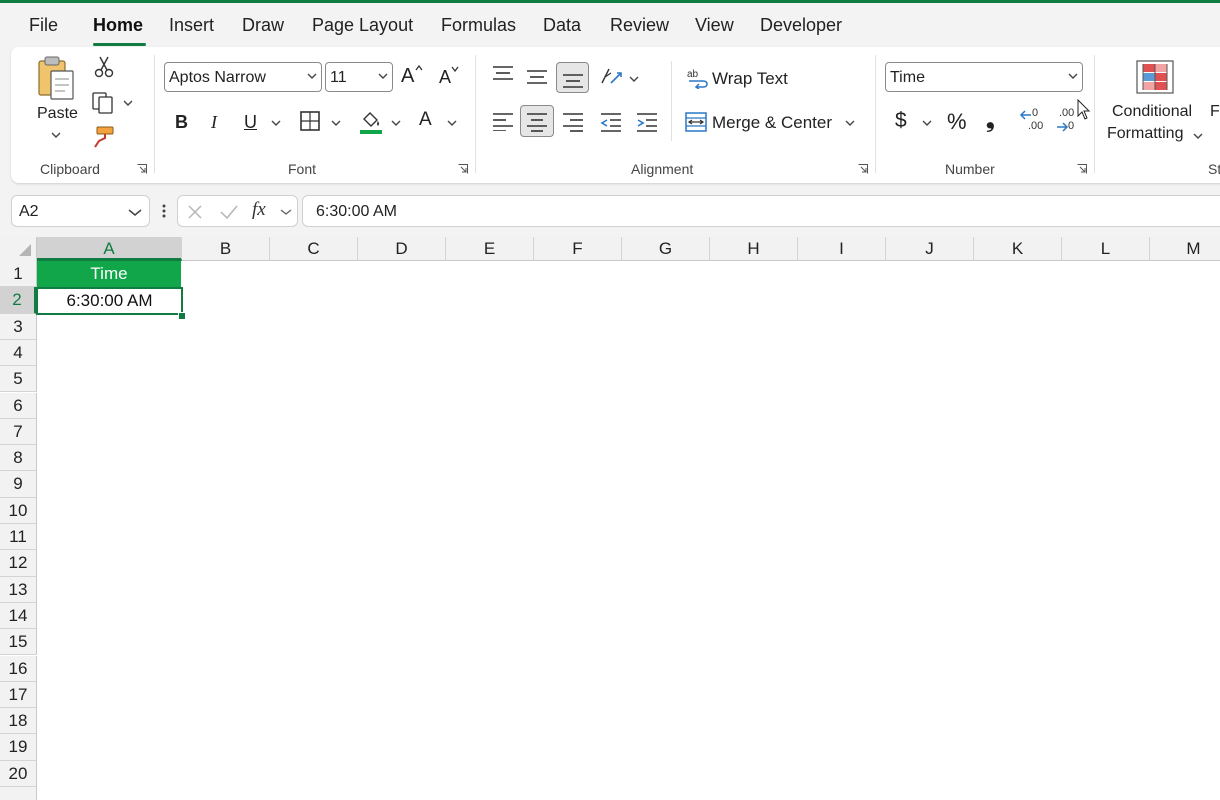 The height and width of the screenshot is (800, 1220). What do you see at coordinates (503, 75) in the screenshot?
I see `top-align-icon` at bounding box center [503, 75].